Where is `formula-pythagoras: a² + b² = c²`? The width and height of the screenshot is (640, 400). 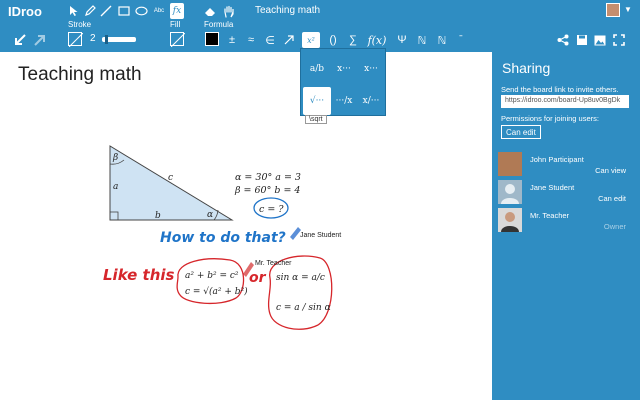
formula-pythagoras: a² + b² = c² is located at coordinates (212, 276).